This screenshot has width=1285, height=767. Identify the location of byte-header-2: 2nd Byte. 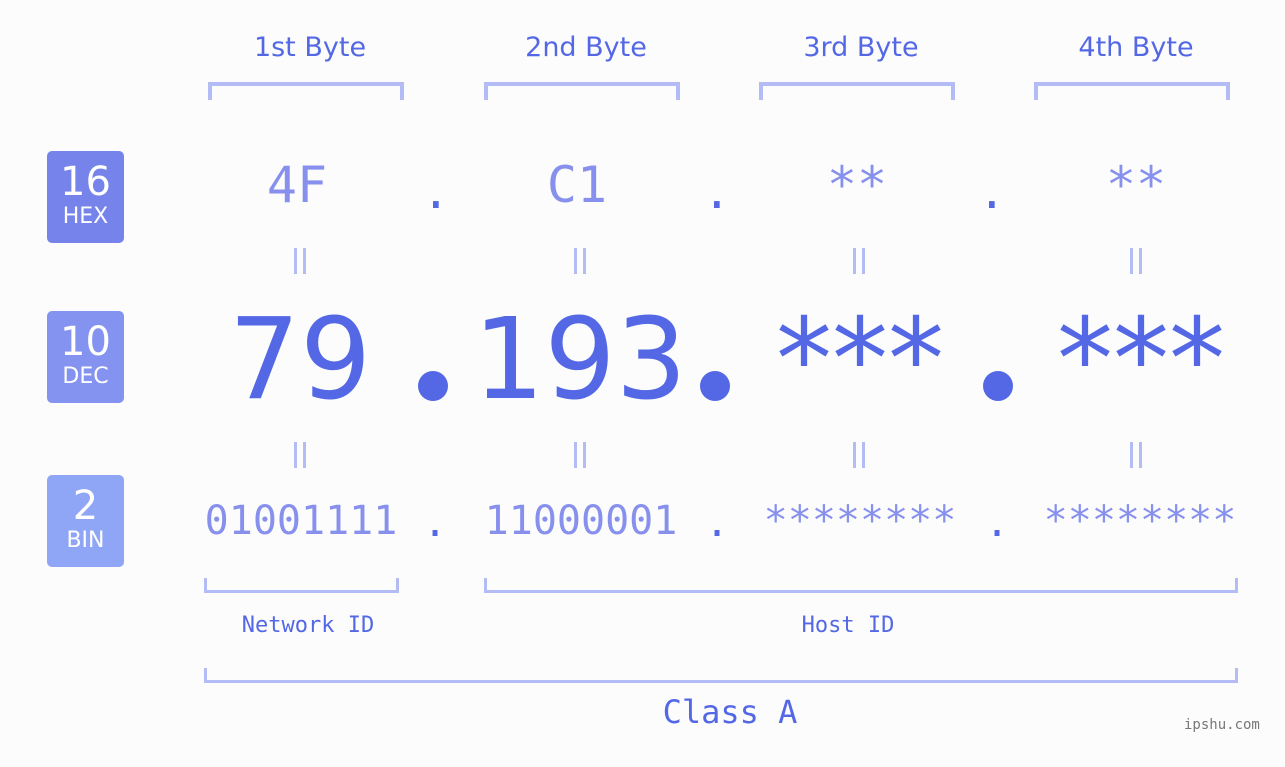
(586, 47).